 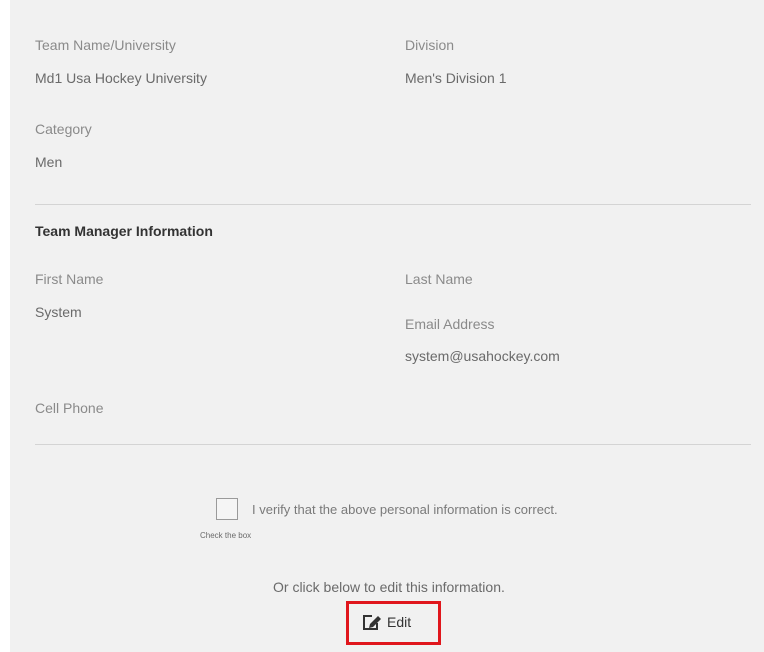 What do you see at coordinates (399, 622) in the screenshot?
I see `edit-button-label: Edit` at bounding box center [399, 622].